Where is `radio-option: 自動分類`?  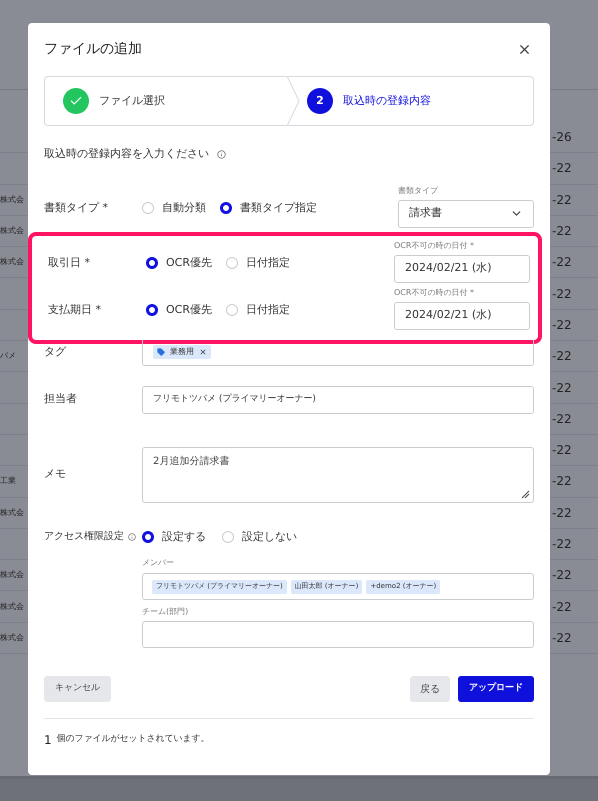 radio-option: 自動分類 is located at coordinates (174, 208).